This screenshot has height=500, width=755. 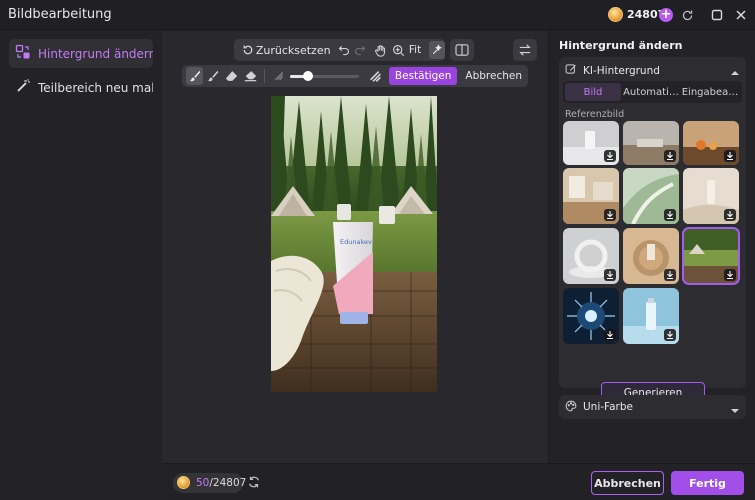 I want to click on slider-knob, so click(x=307, y=75).